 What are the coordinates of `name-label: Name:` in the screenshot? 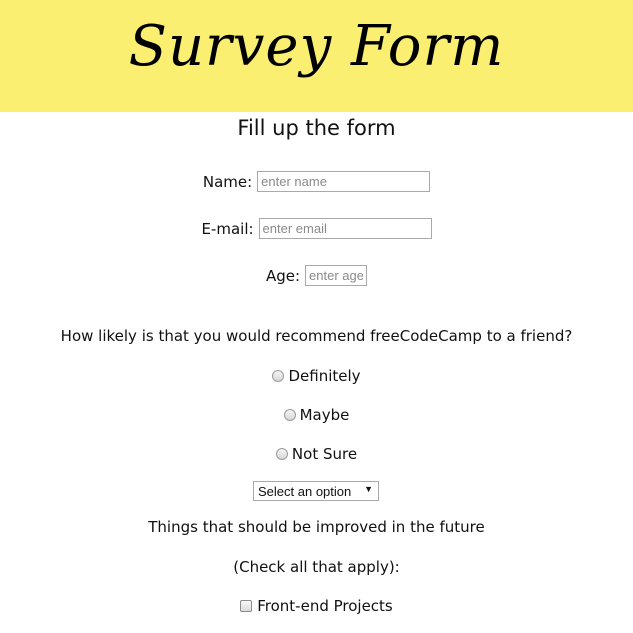 It's located at (227, 181).